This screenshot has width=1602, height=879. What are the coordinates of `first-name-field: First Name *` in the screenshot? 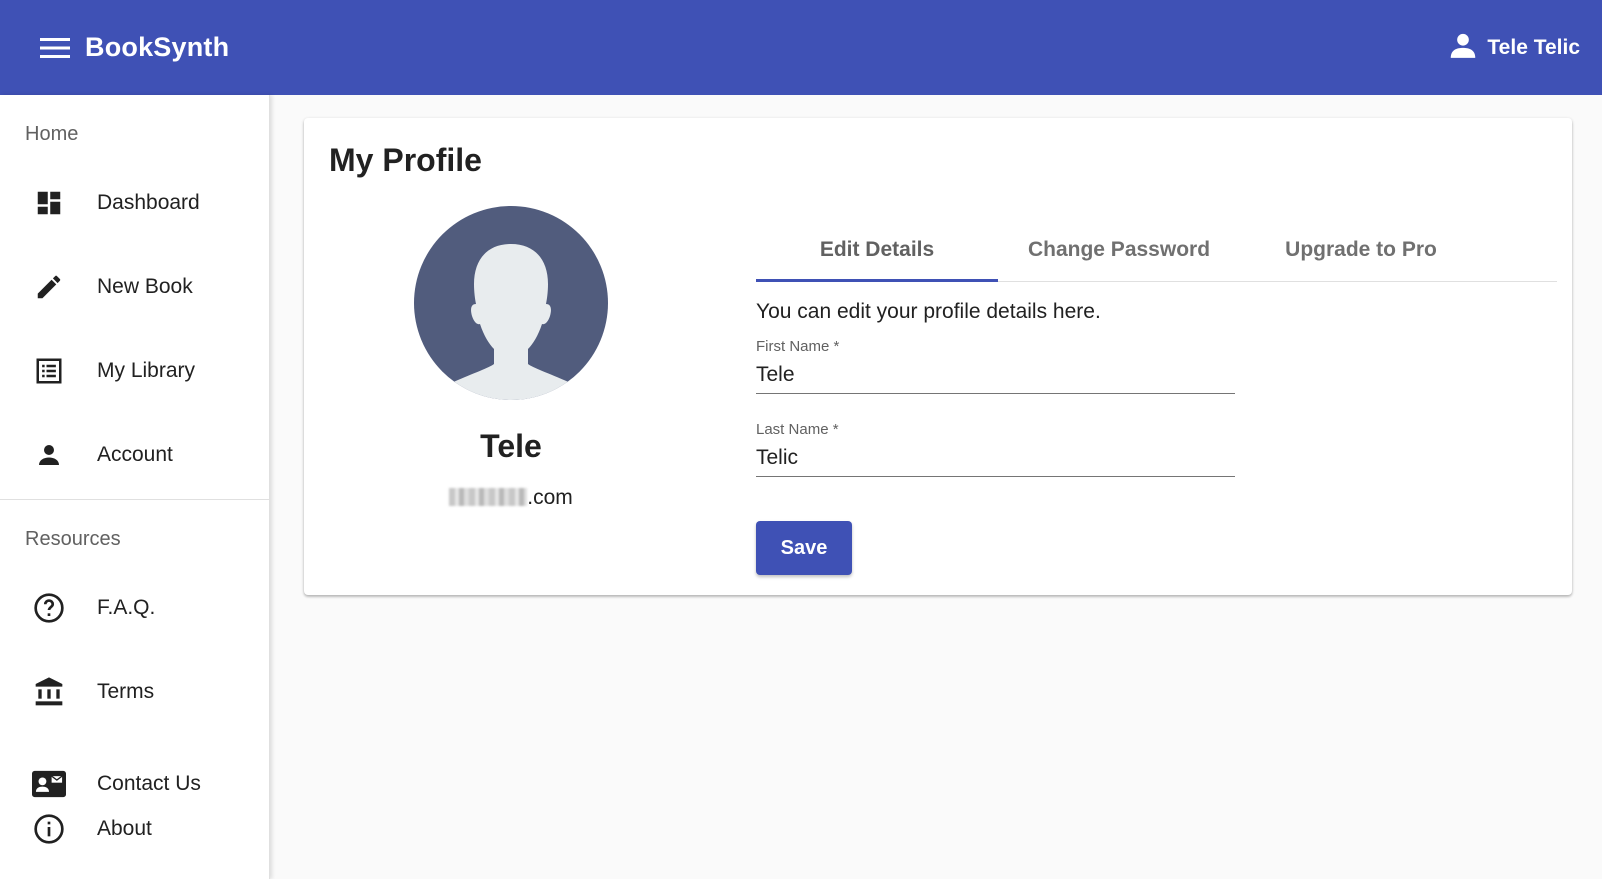 It's located at (995, 366).